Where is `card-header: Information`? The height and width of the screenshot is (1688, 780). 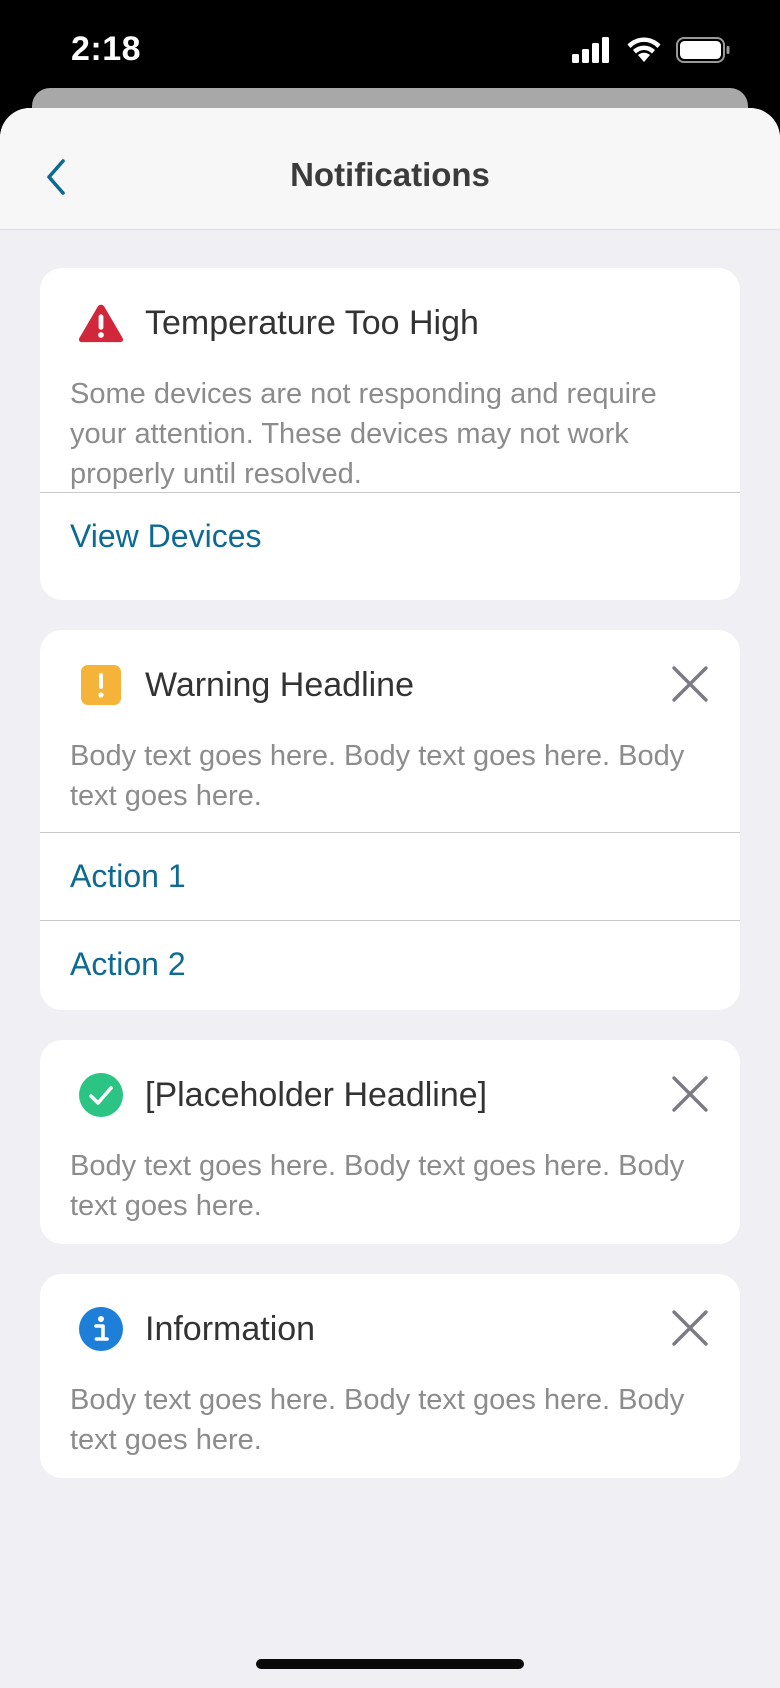 card-header: Information is located at coordinates (390, 1327).